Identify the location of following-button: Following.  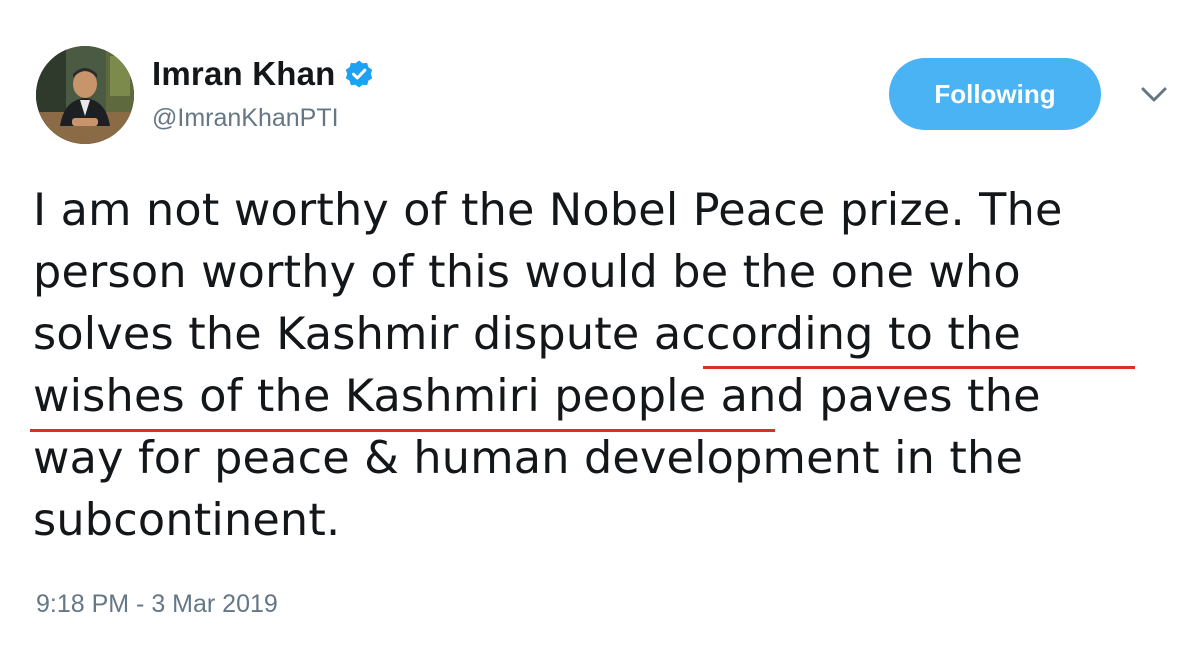
(995, 94).